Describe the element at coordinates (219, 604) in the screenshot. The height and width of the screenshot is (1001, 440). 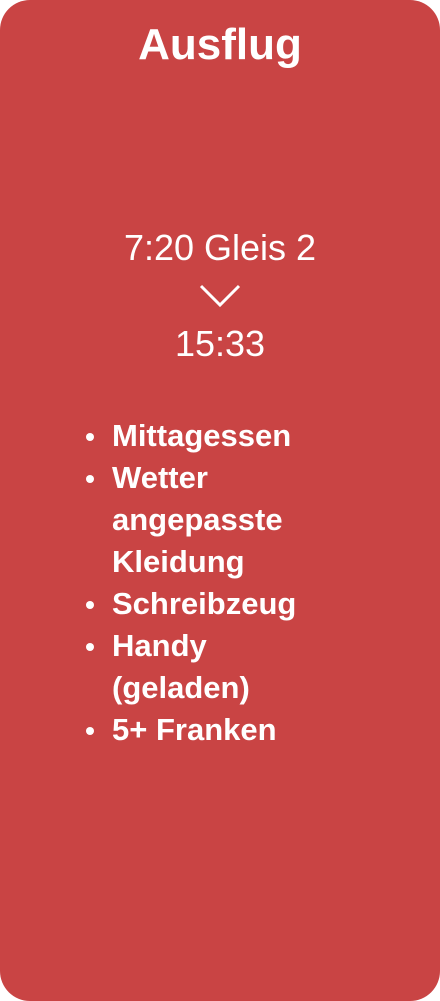
I see `list-item: Schreibzeug` at that location.